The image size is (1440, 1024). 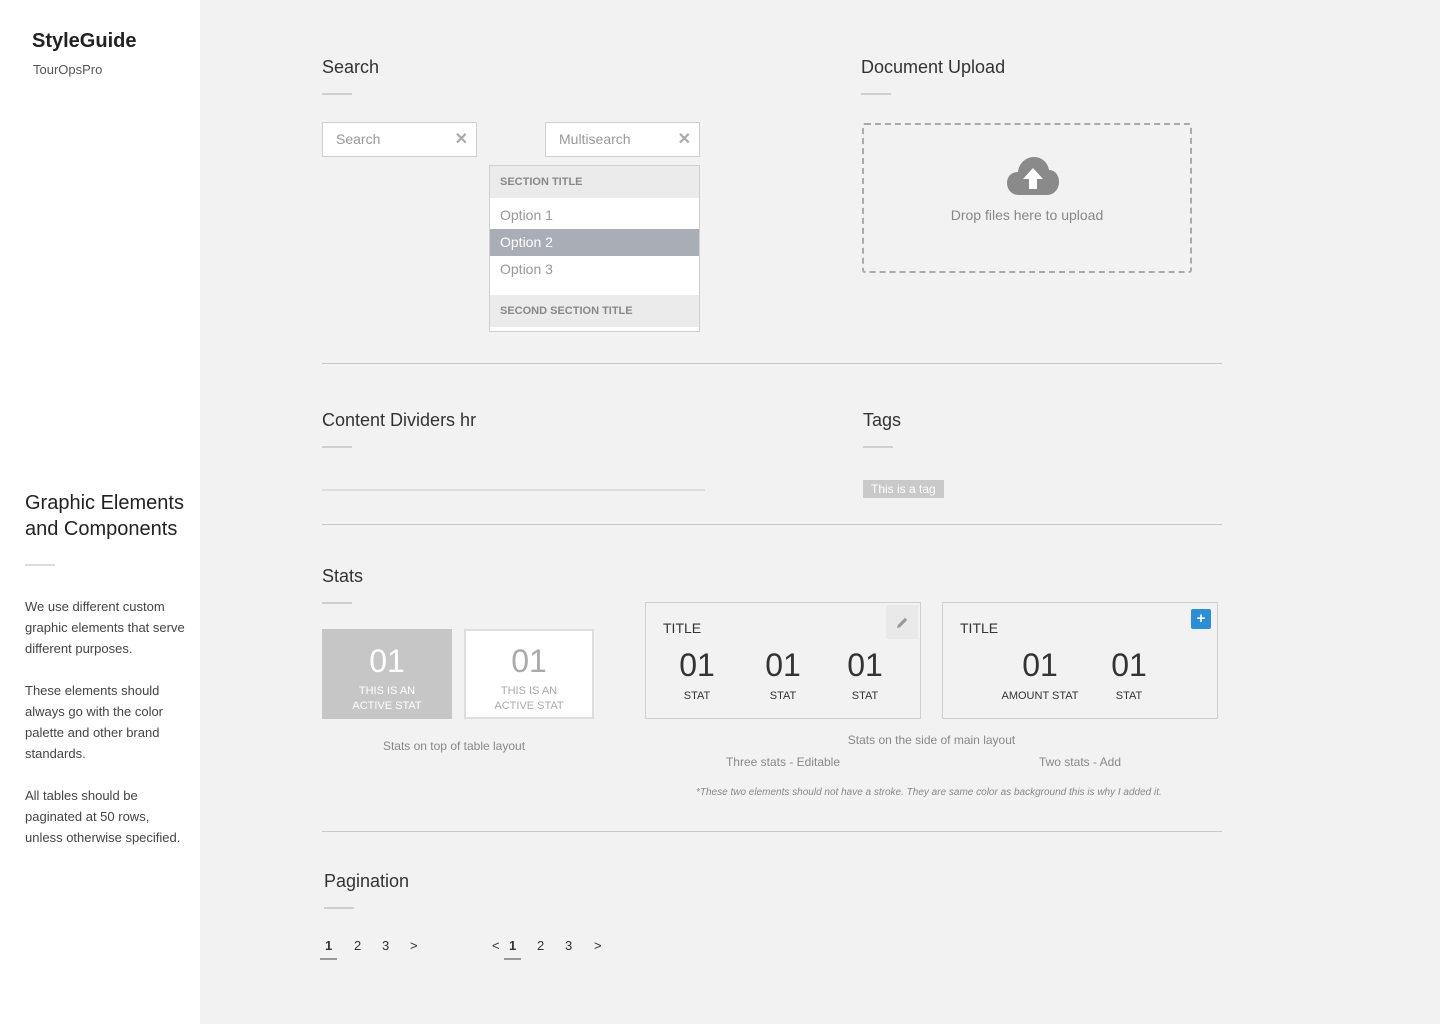 What do you see at coordinates (104, 516) in the screenshot?
I see `sidebar-heading: Graphic Elements and Components` at bounding box center [104, 516].